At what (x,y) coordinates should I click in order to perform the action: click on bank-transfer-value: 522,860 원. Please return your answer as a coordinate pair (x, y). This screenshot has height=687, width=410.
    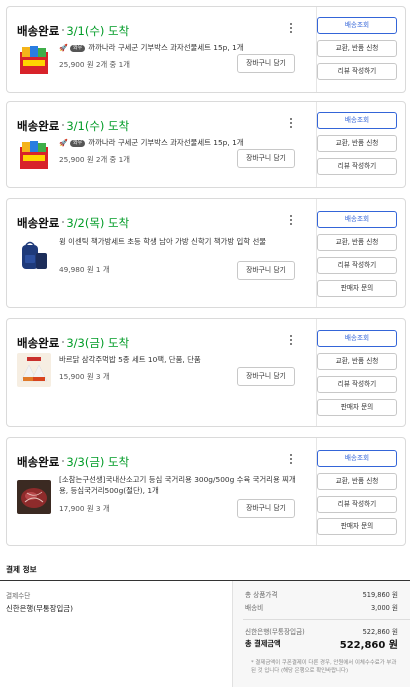
    Looking at the image, I should click on (380, 632).